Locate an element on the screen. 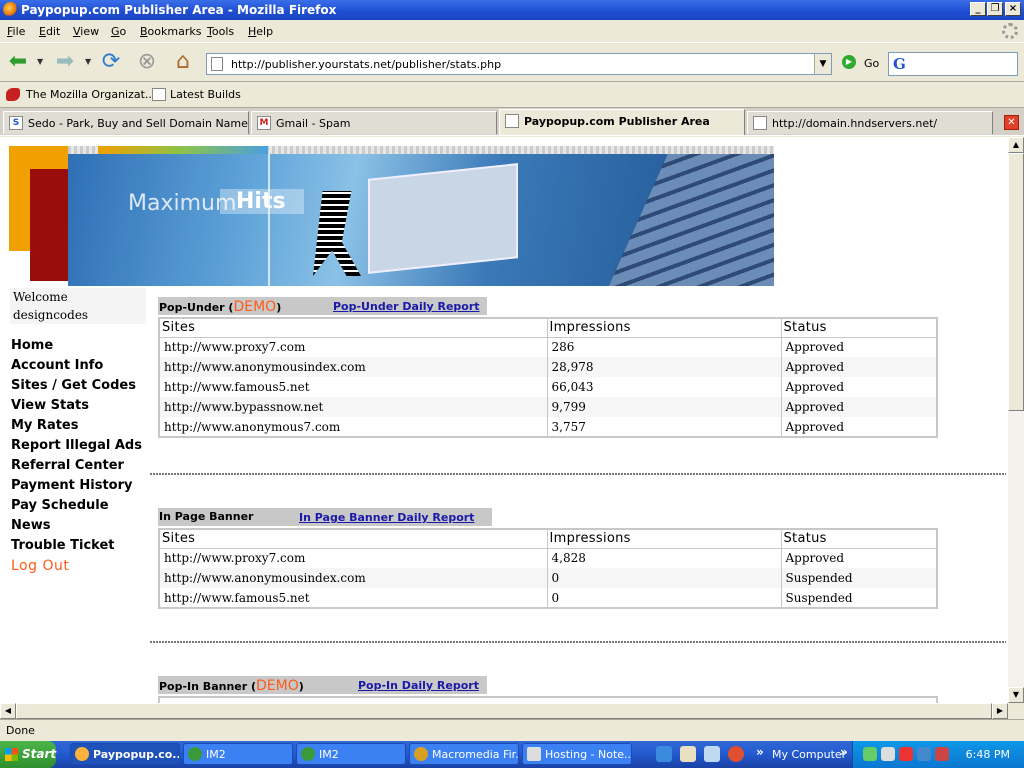 This screenshot has width=1024, height=768. inpage-banner-daily-report-link: In Page Banner Daily Report is located at coordinates (386, 517).